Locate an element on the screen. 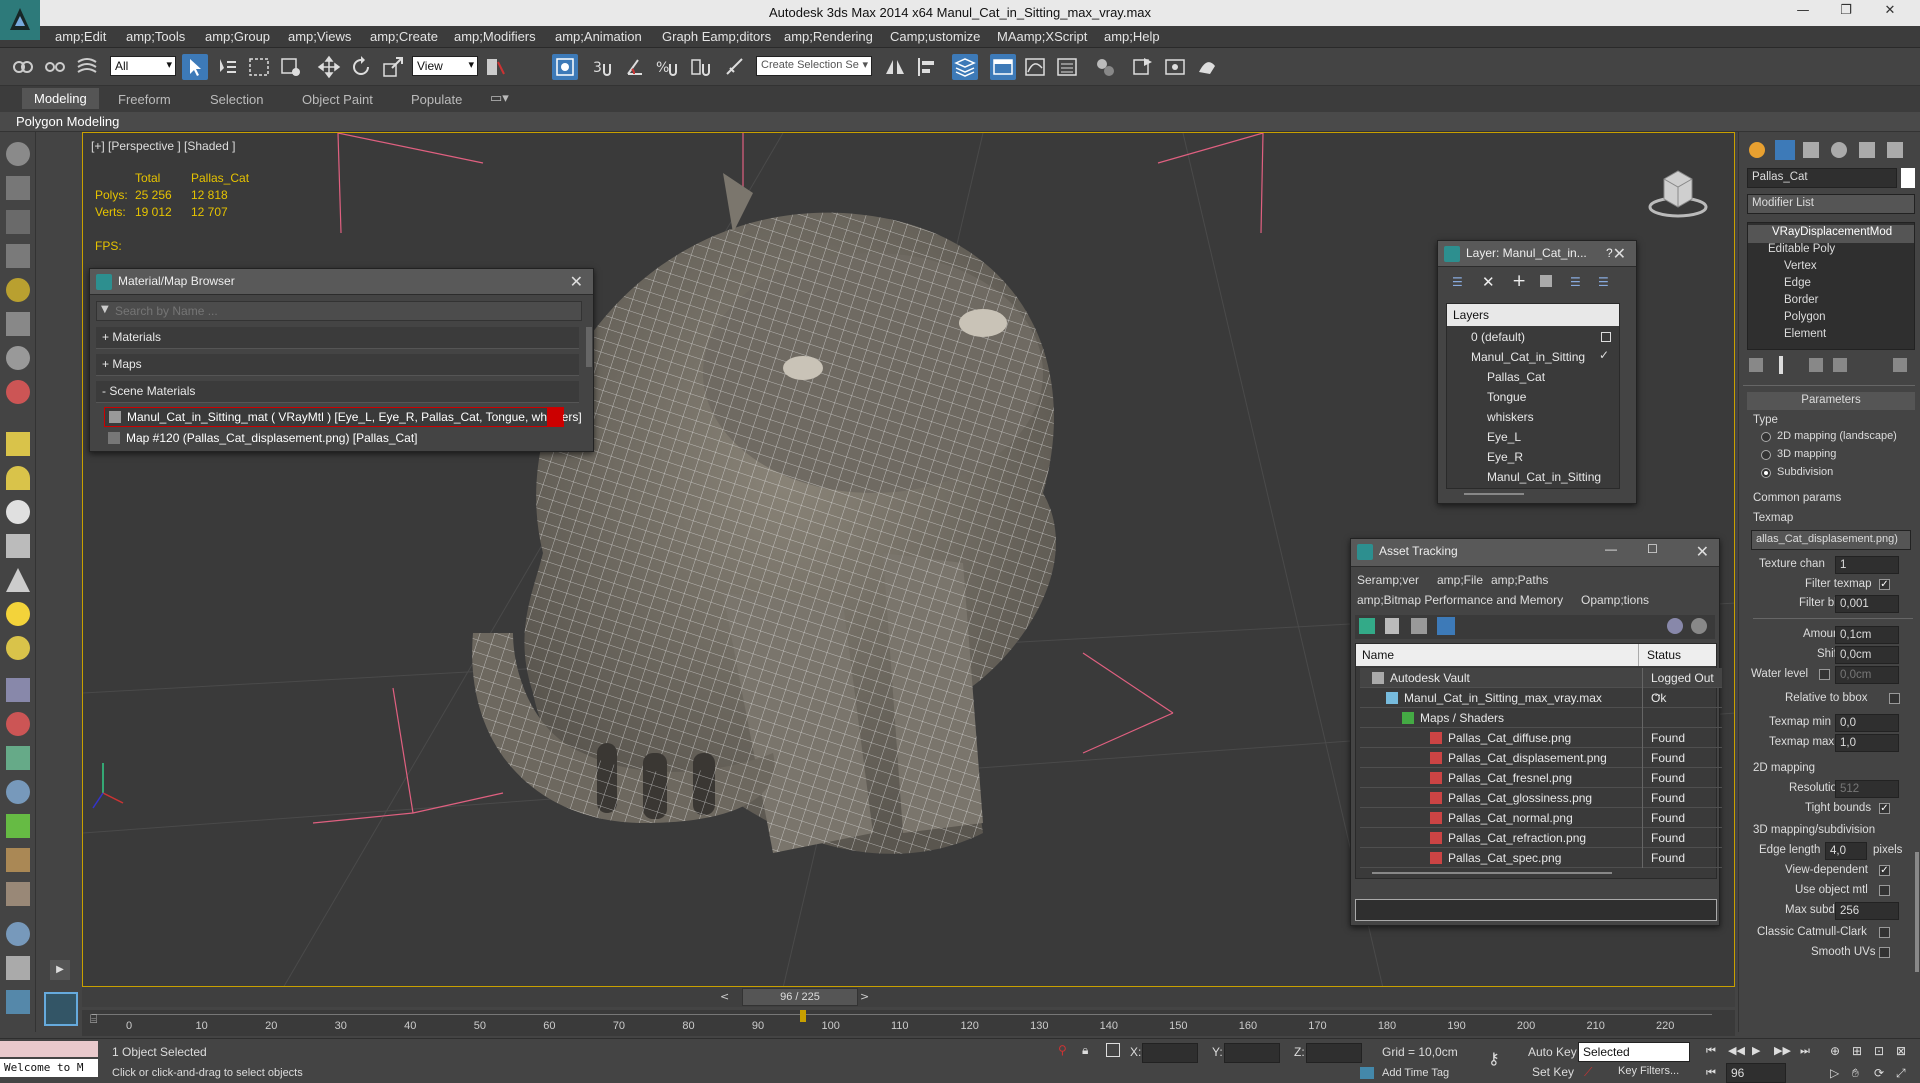 Image resolution: width=1920 pixels, height=1083 pixels. list-view-icon is located at coordinates (1392, 626).